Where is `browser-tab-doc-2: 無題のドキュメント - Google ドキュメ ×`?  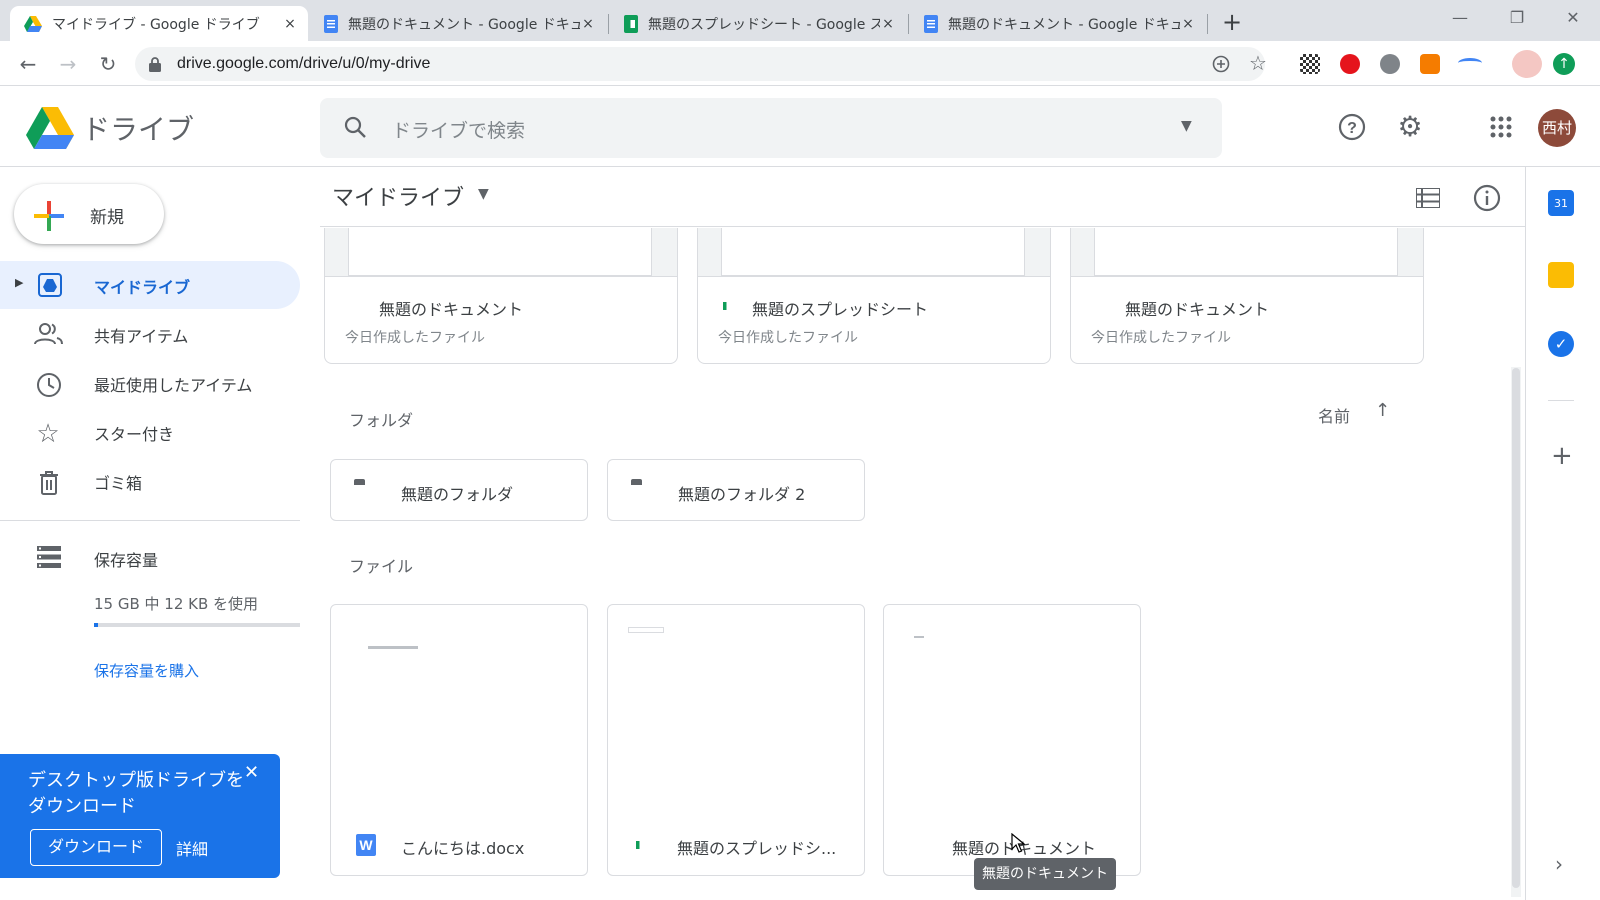 browser-tab-doc-2: 無題のドキュメント - Google ドキュメ × is located at coordinates (1058, 23).